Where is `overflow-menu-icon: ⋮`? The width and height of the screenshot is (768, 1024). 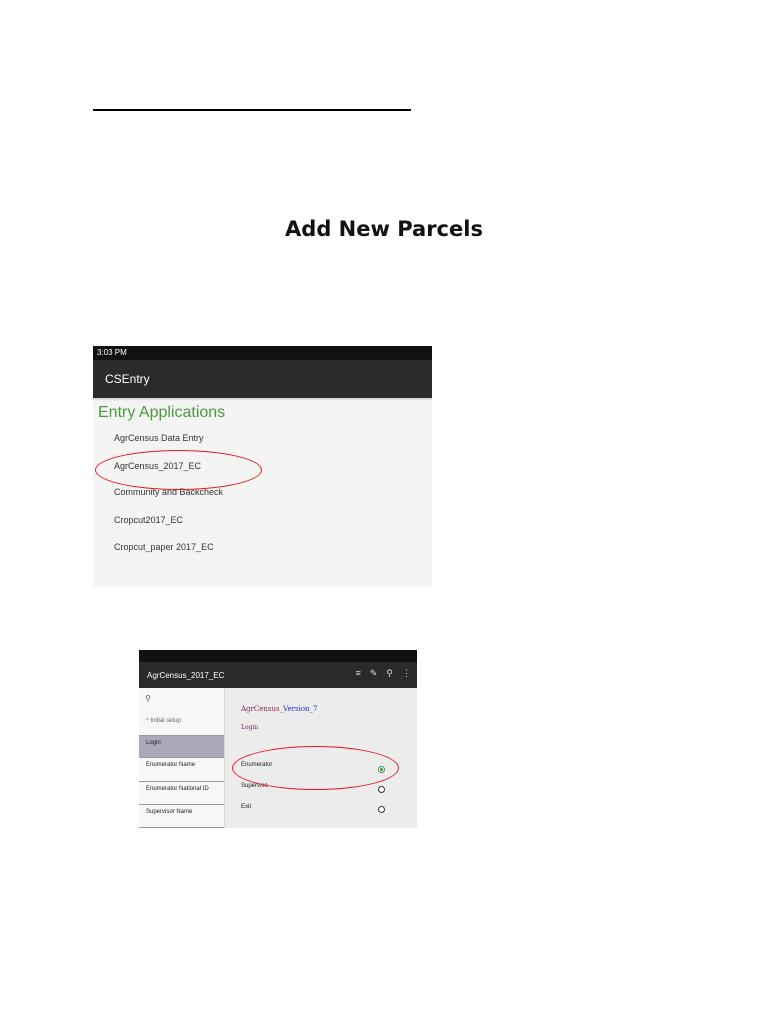 overflow-menu-icon: ⋮ is located at coordinates (406, 673).